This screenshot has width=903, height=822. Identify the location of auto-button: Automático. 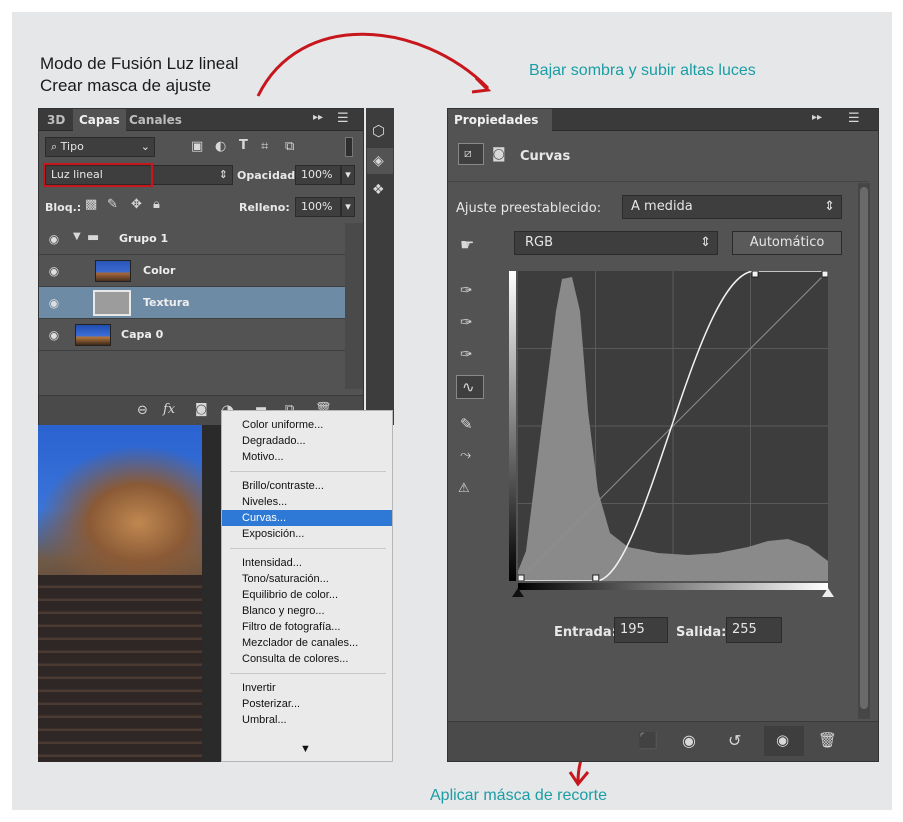
(787, 243).